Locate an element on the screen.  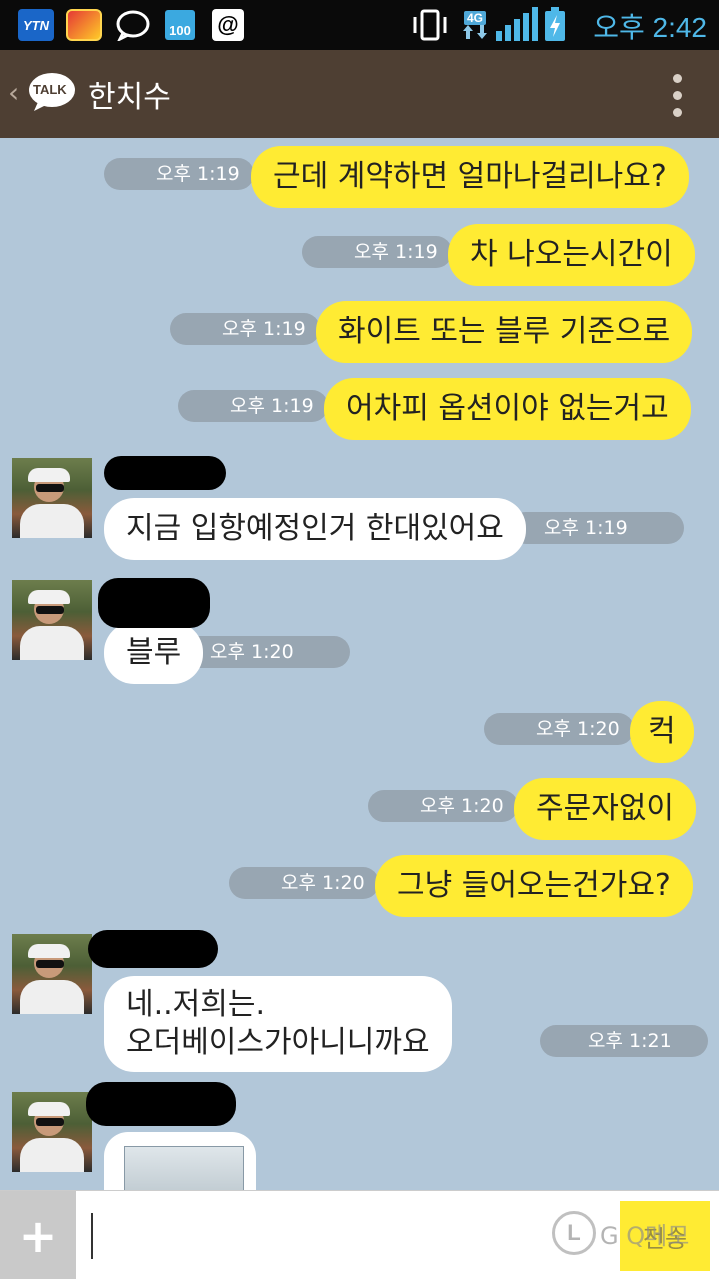
message-timestamp: 오후 1:21 is located at coordinates (624, 1041).